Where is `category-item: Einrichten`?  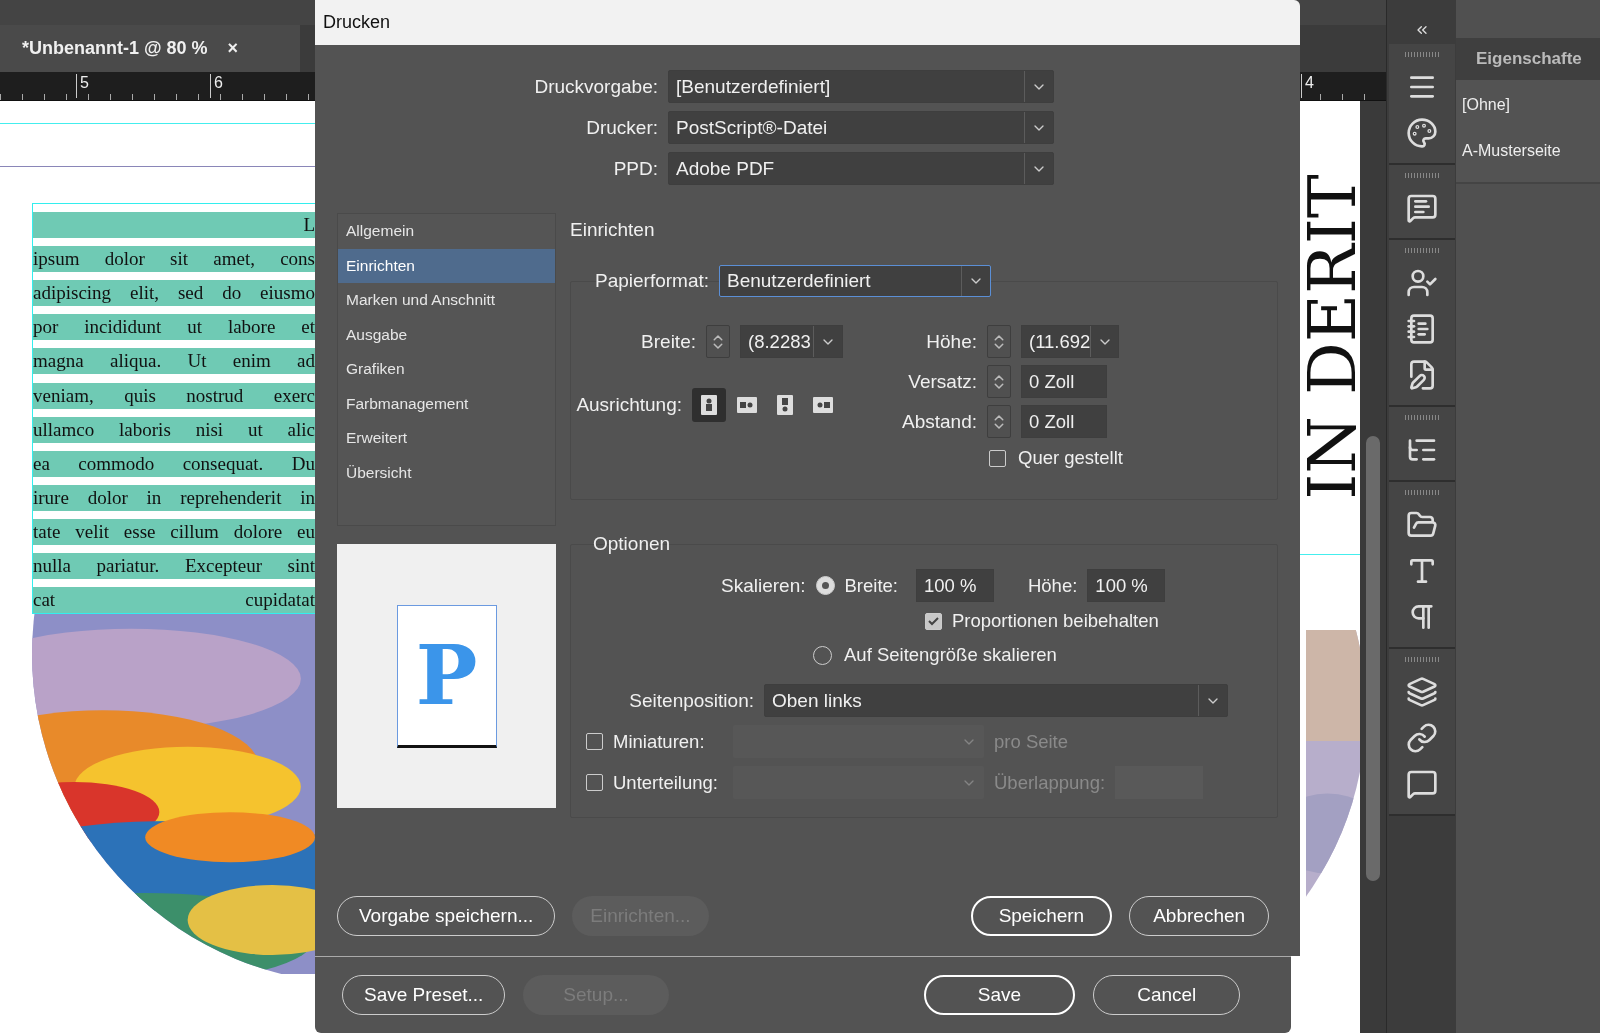 category-item: Einrichten is located at coordinates (446, 265).